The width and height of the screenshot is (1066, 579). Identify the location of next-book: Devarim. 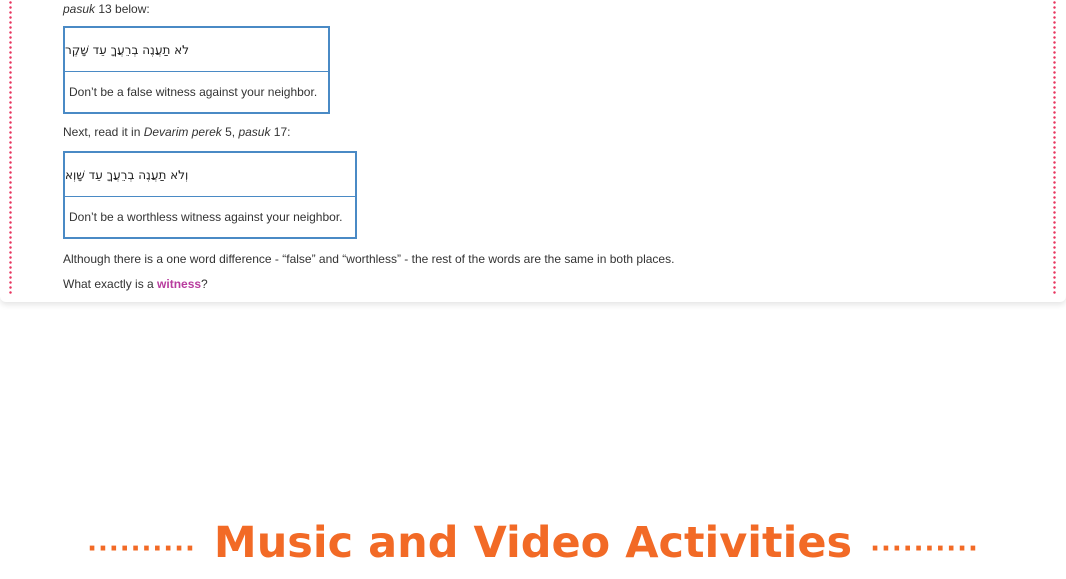
(166, 132).